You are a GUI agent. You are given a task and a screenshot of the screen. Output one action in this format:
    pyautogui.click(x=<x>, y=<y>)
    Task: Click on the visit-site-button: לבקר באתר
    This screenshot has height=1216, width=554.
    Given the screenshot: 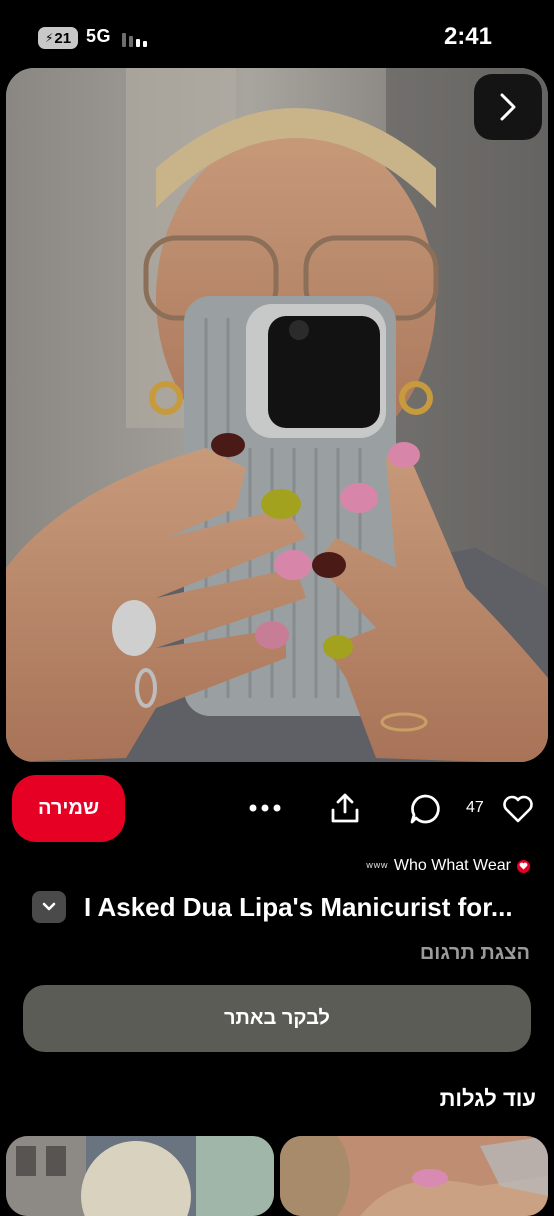 What is the action you would take?
    pyautogui.click(x=277, y=1018)
    